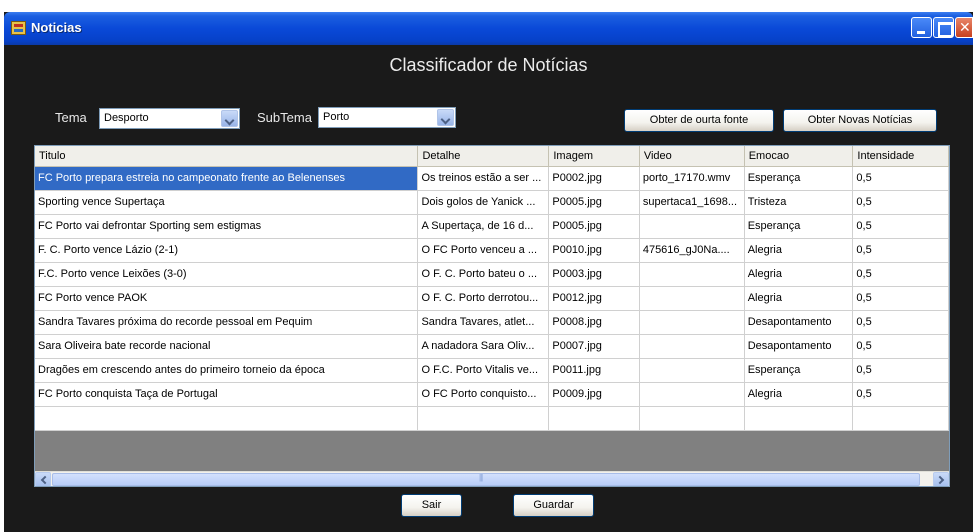 The image size is (973, 532). What do you see at coordinates (18, 28) in the screenshot?
I see `app-icon` at bounding box center [18, 28].